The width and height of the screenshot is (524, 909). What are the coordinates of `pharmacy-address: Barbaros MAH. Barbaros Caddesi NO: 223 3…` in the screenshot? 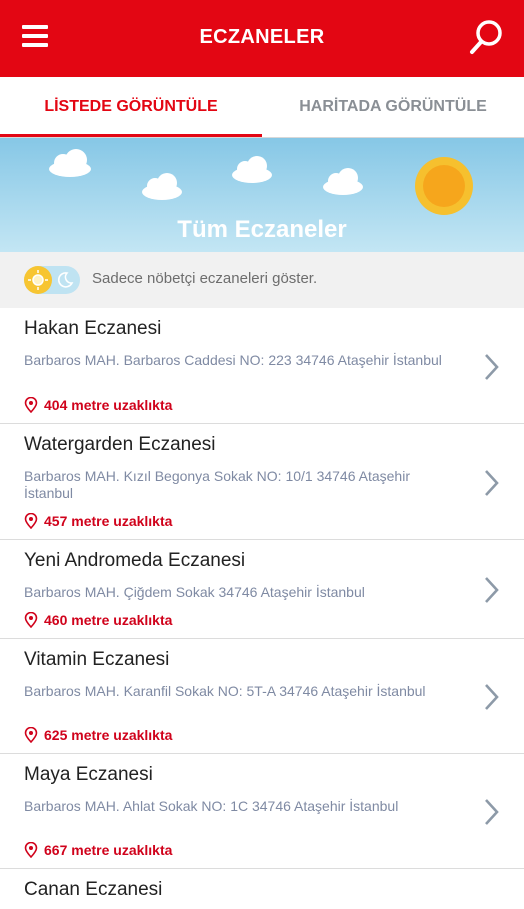 It's located at (233, 360).